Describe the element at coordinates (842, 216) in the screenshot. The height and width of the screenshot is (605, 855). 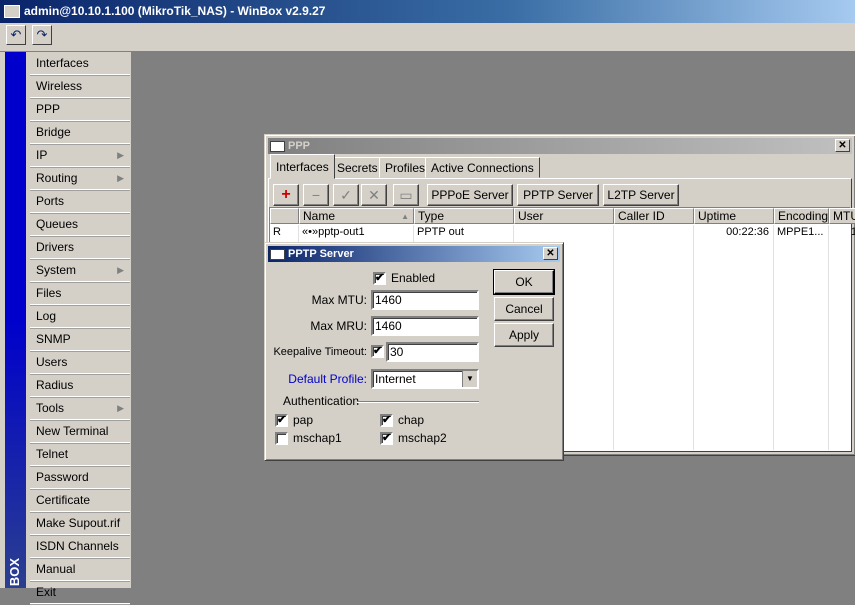
I see `column-header-mtu: MTU` at that location.